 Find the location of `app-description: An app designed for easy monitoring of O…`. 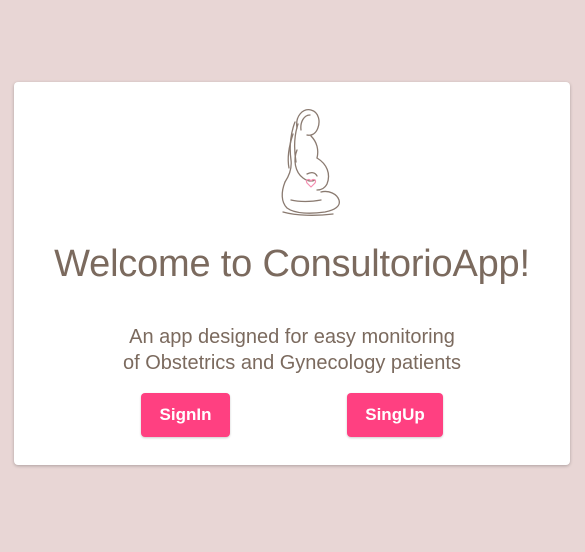

app-description: An app designed for easy monitoring of O… is located at coordinates (292, 350).